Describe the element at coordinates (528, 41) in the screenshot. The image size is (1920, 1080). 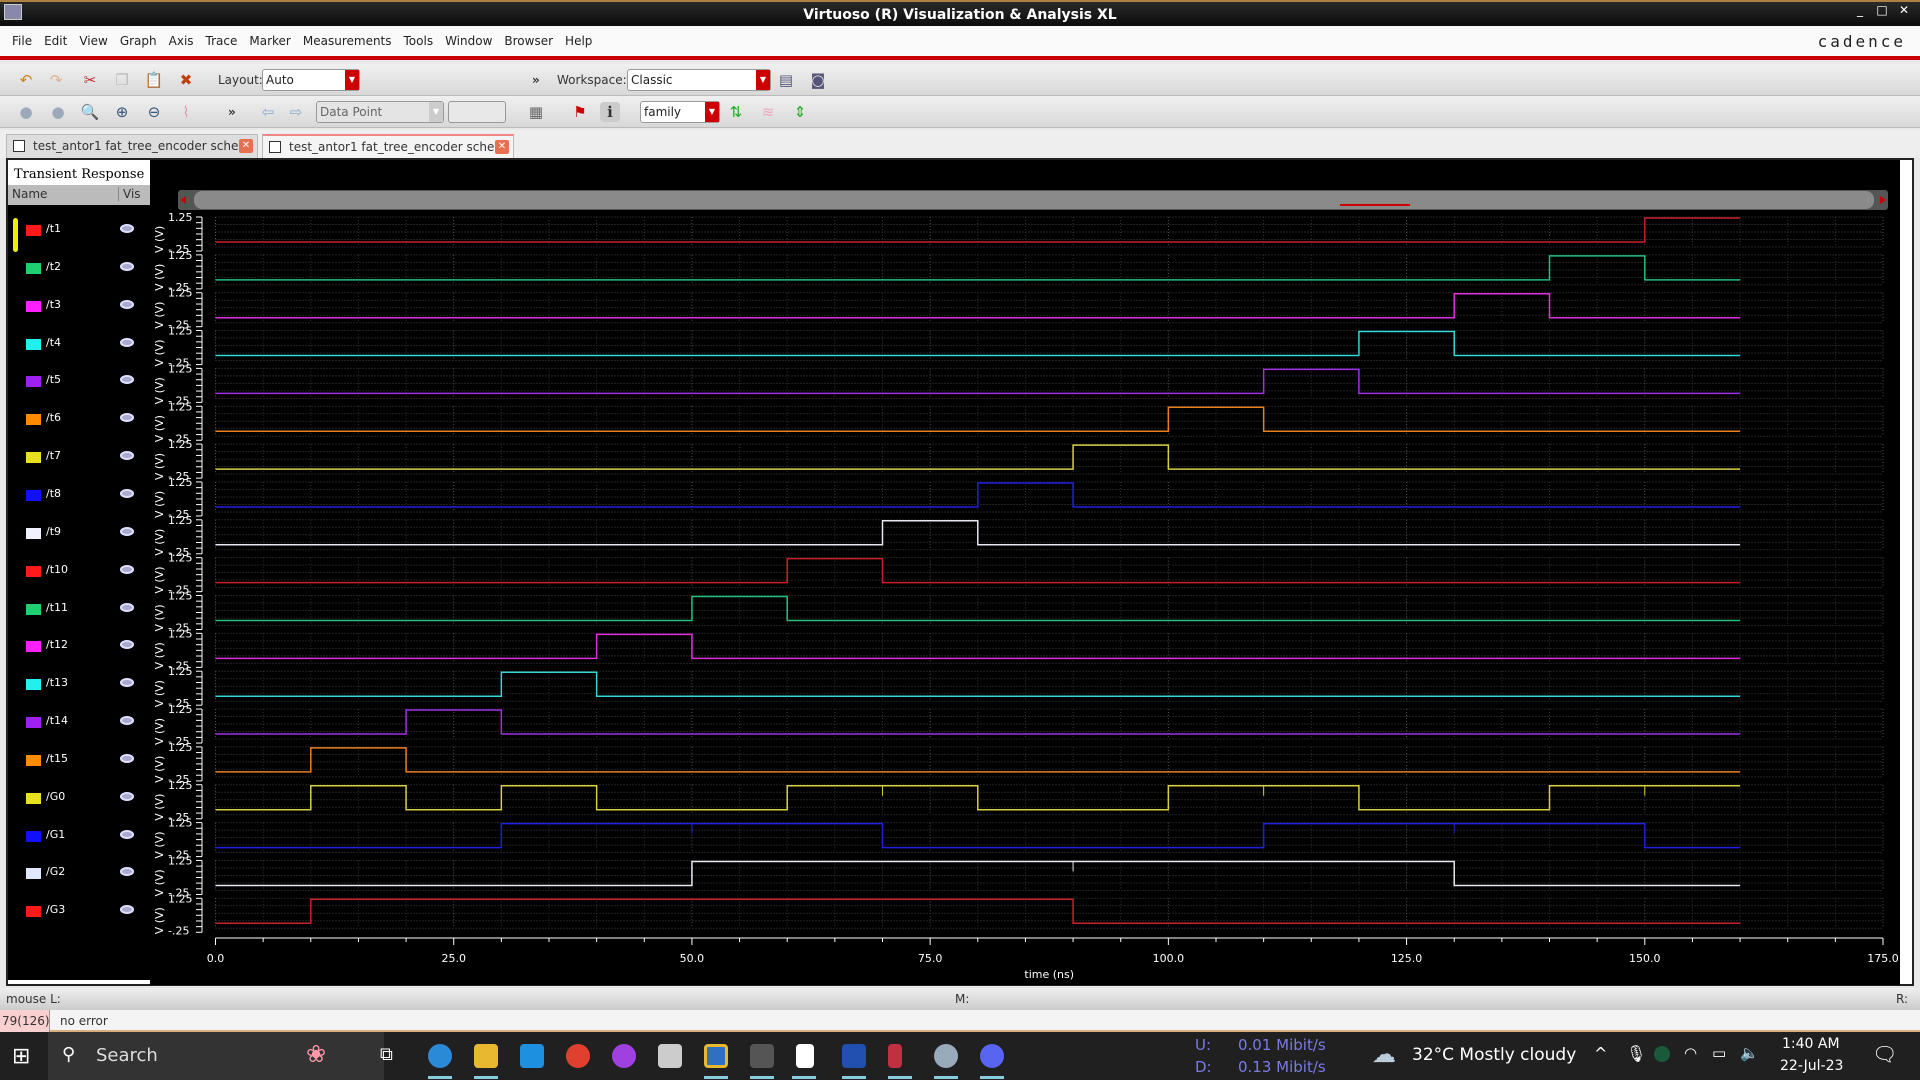
I see `menu-browser: Browser` at that location.